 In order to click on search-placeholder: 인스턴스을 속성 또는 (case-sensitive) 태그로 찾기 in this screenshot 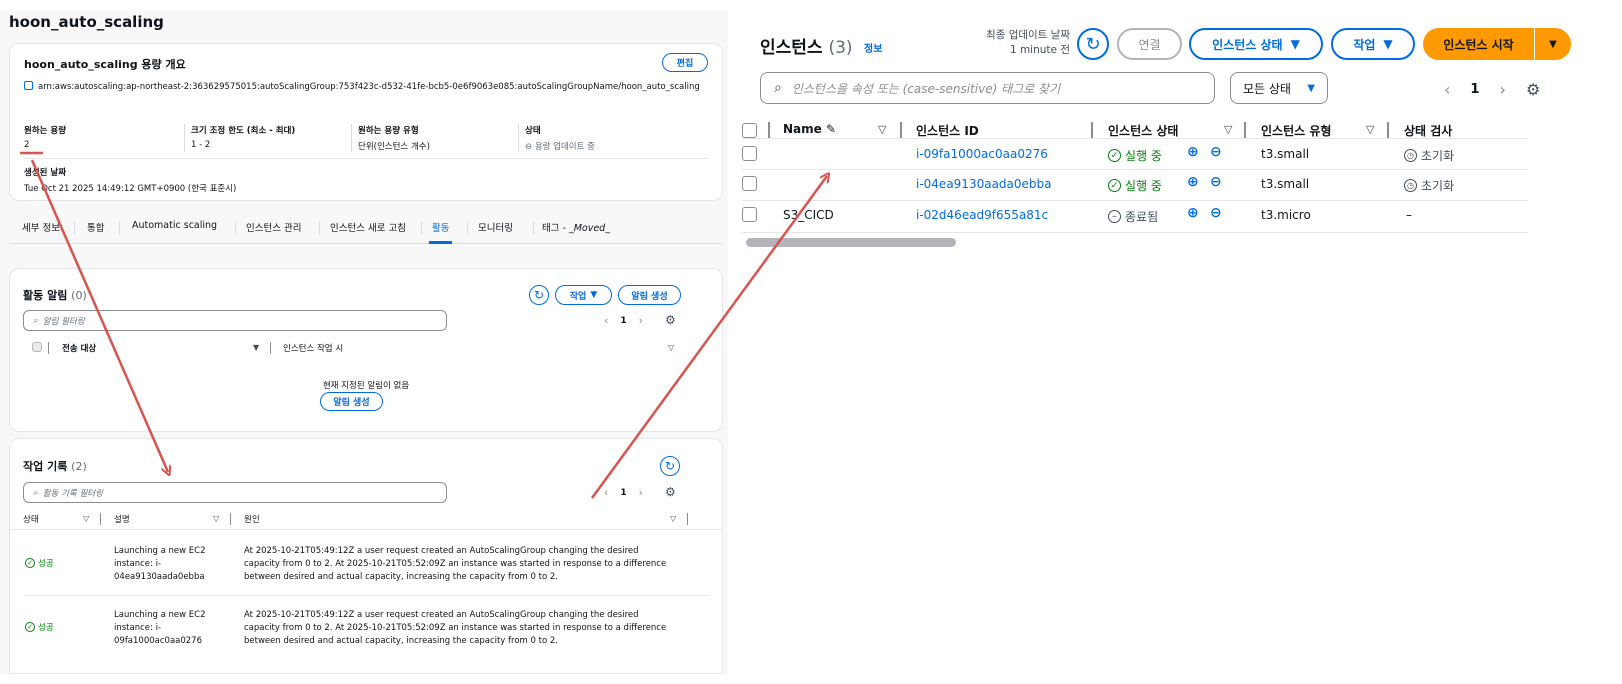, I will do `click(926, 88)`.